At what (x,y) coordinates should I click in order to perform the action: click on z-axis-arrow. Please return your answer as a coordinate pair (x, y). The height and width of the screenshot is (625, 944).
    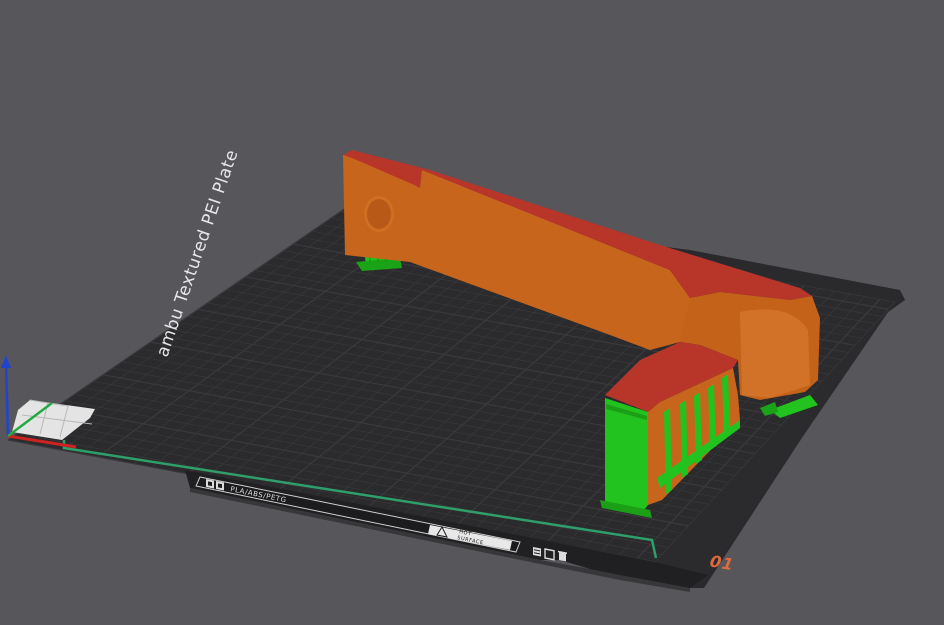
    Looking at the image, I should click on (6, 361).